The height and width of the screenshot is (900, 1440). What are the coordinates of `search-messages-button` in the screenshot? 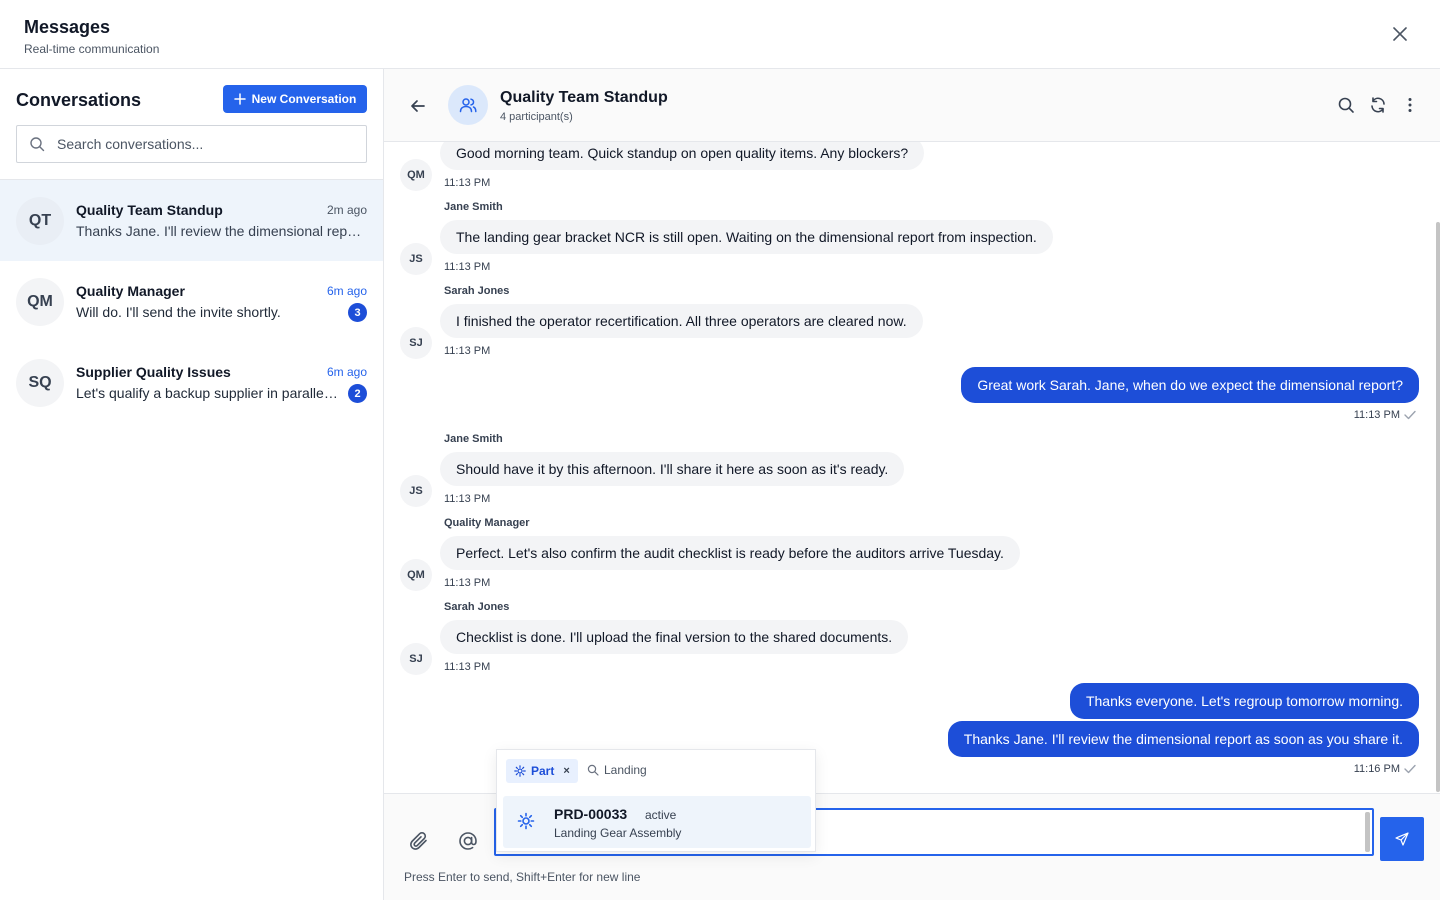 It's located at (1346, 105).